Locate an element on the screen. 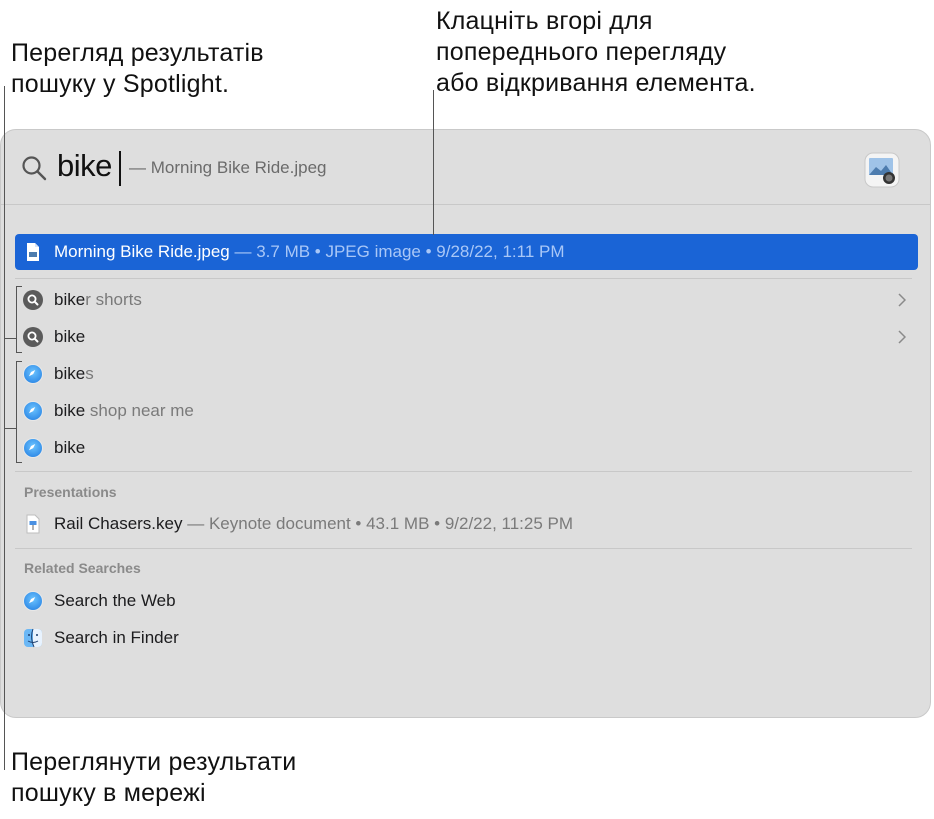 The height and width of the screenshot is (819, 934). top-hit-details: — 3.7 MB • JPEG image • 9/28/22, 1:11 PM is located at coordinates (397, 251).